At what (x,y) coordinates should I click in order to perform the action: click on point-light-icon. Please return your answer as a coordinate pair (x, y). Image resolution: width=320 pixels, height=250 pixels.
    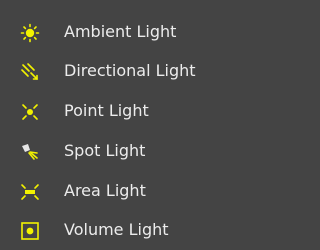
    Looking at the image, I should click on (30, 112).